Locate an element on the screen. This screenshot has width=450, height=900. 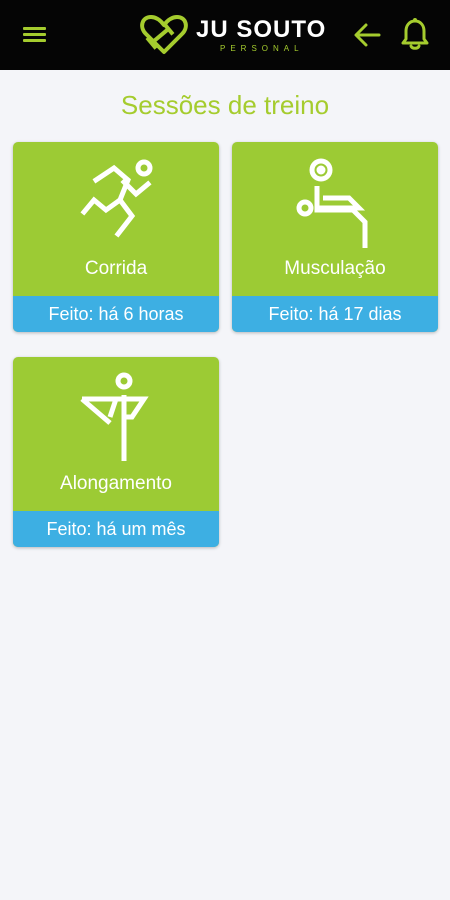
session-card-corrida: Corrida Feito: há 6 horas is located at coordinates (116, 237).